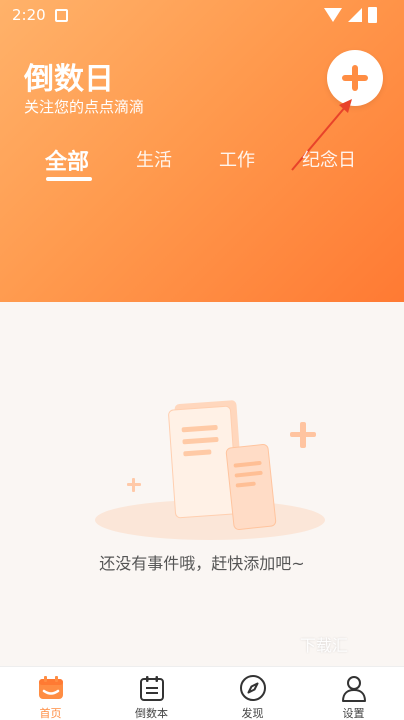  What do you see at coordinates (69, 179) in the screenshot?
I see `active-tab-indicator` at bounding box center [69, 179].